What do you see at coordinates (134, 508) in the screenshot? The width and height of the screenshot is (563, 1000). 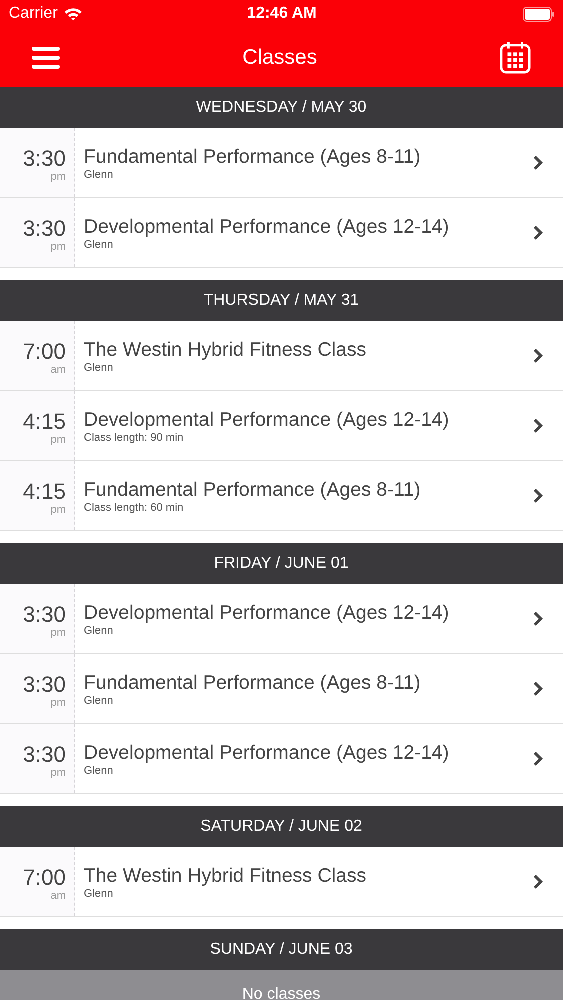 I see `class-detail: Class length: 60 min` at bounding box center [134, 508].